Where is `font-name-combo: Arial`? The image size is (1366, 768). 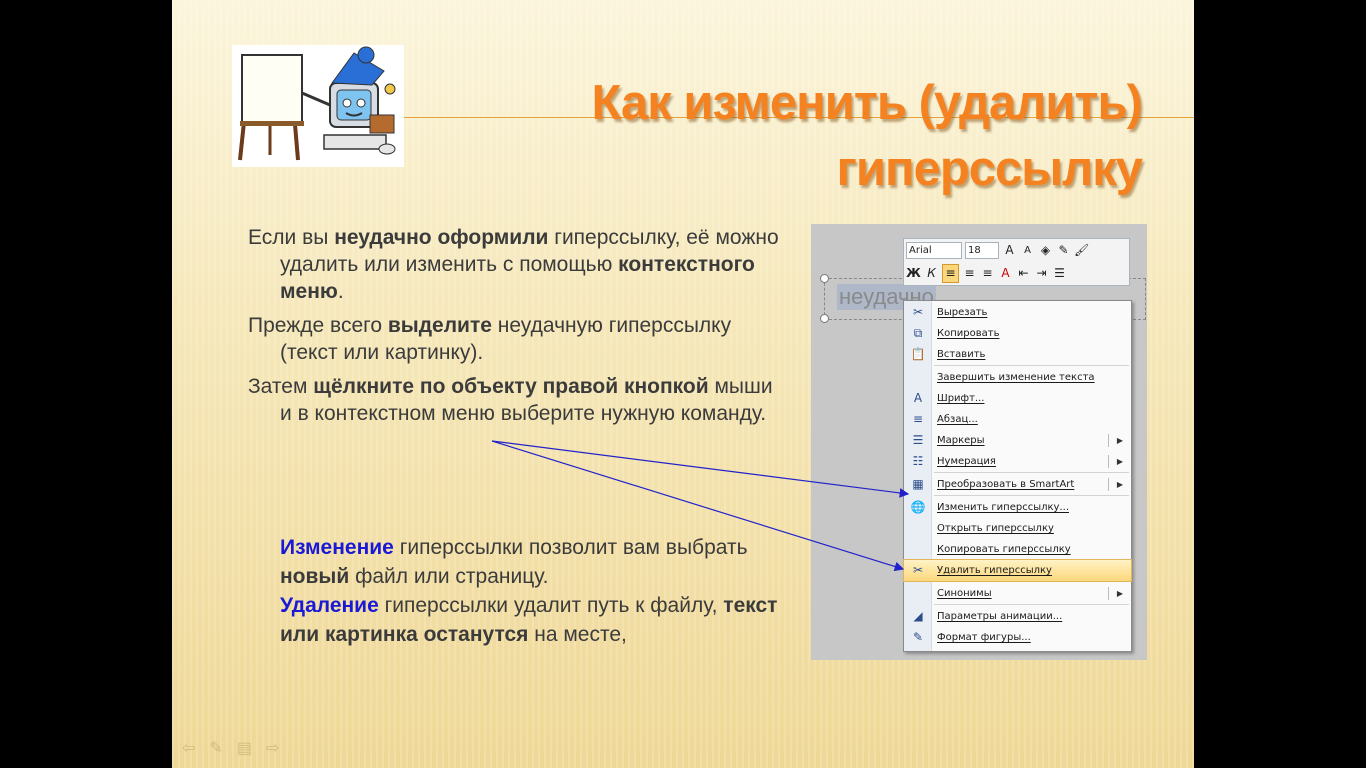
font-name-combo: Arial is located at coordinates (934, 250).